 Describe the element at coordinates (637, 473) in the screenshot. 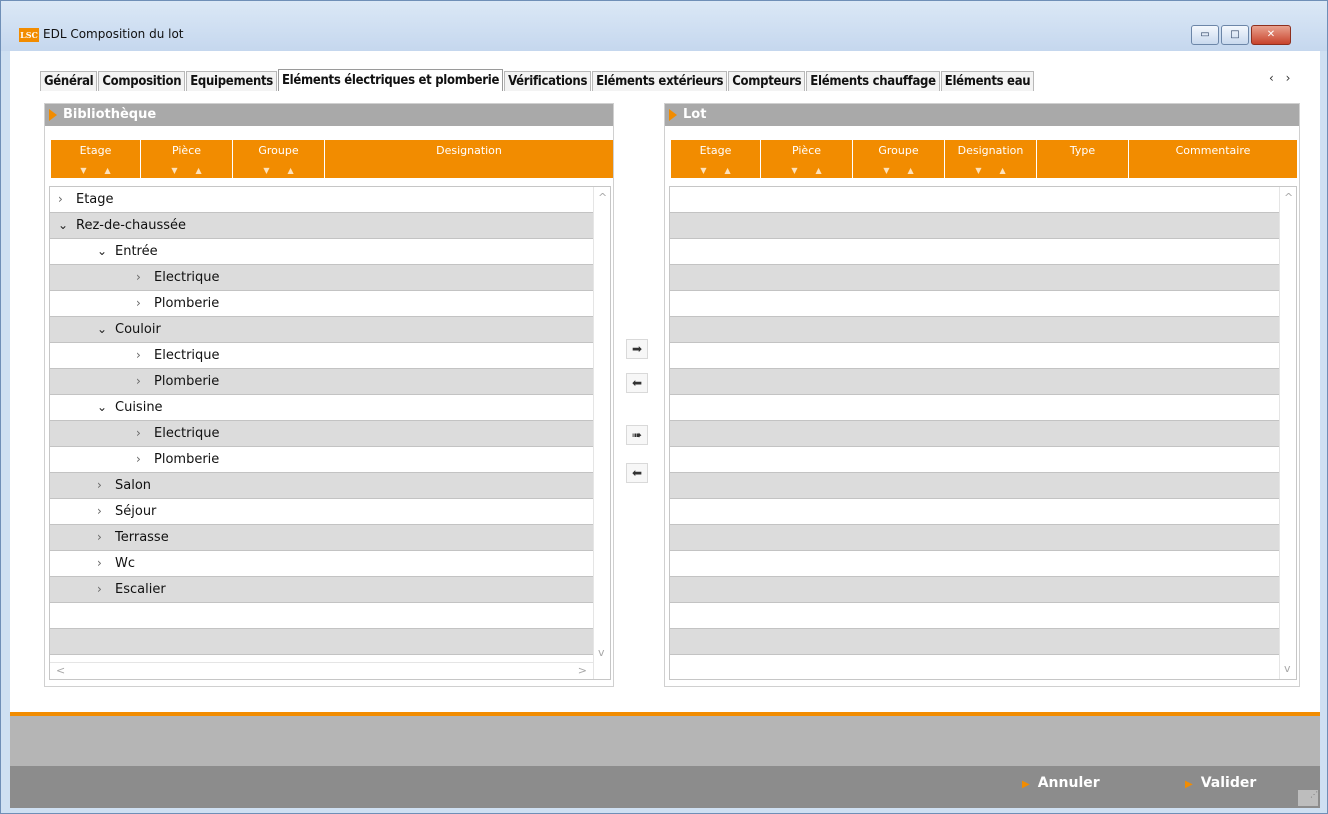

I see `move-all-left-button: ⬅` at that location.